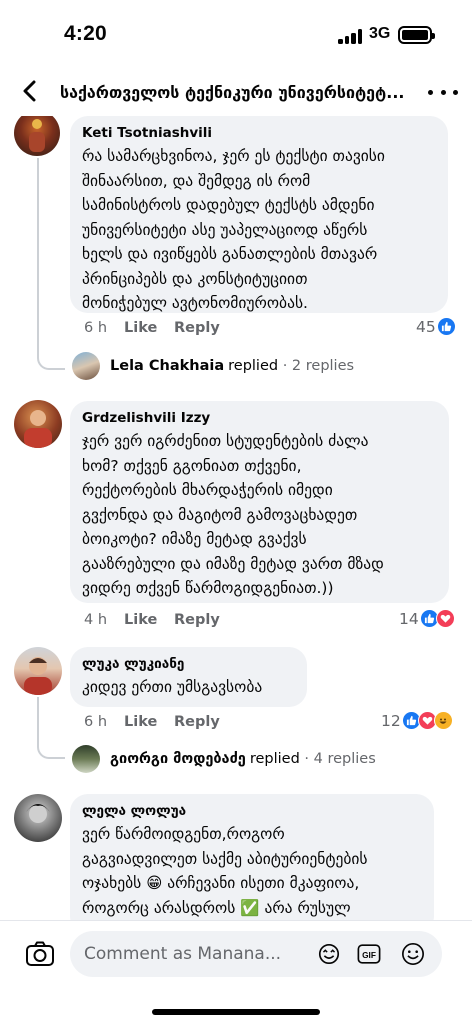 Image resolution: width=472 pixels, height=1024 pixels. Describe the element at coordinates (188, 664) in the screenshot. I see `comment-author: ლუკა ლუკიანე` at that location.